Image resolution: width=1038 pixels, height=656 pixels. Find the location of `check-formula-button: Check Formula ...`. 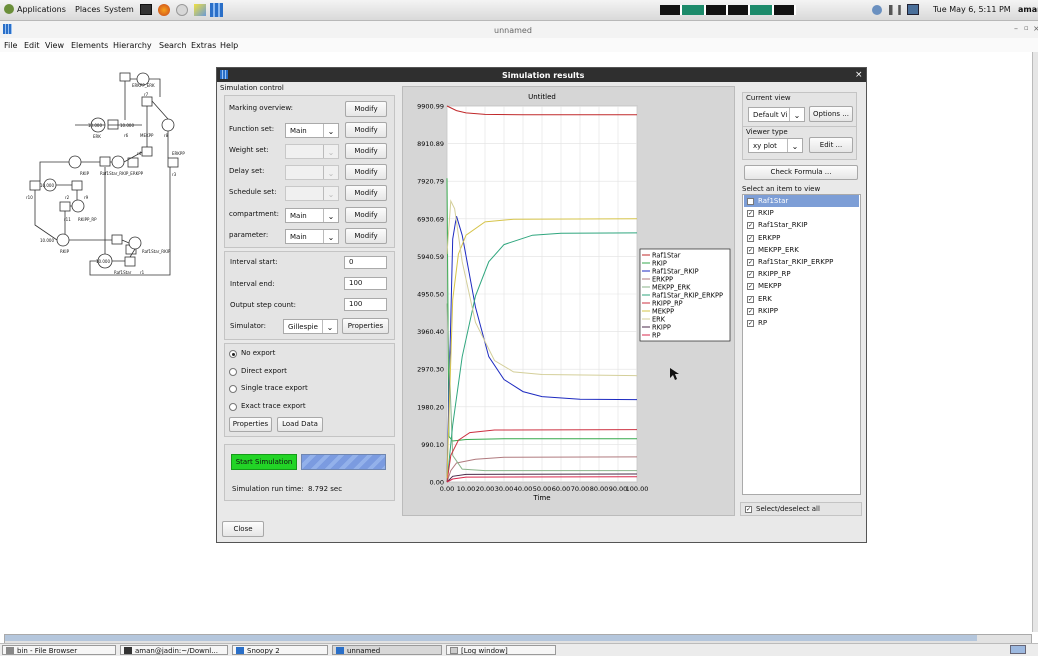

check-formula-button: Check Formula ... is located at coordinates (801, 172).